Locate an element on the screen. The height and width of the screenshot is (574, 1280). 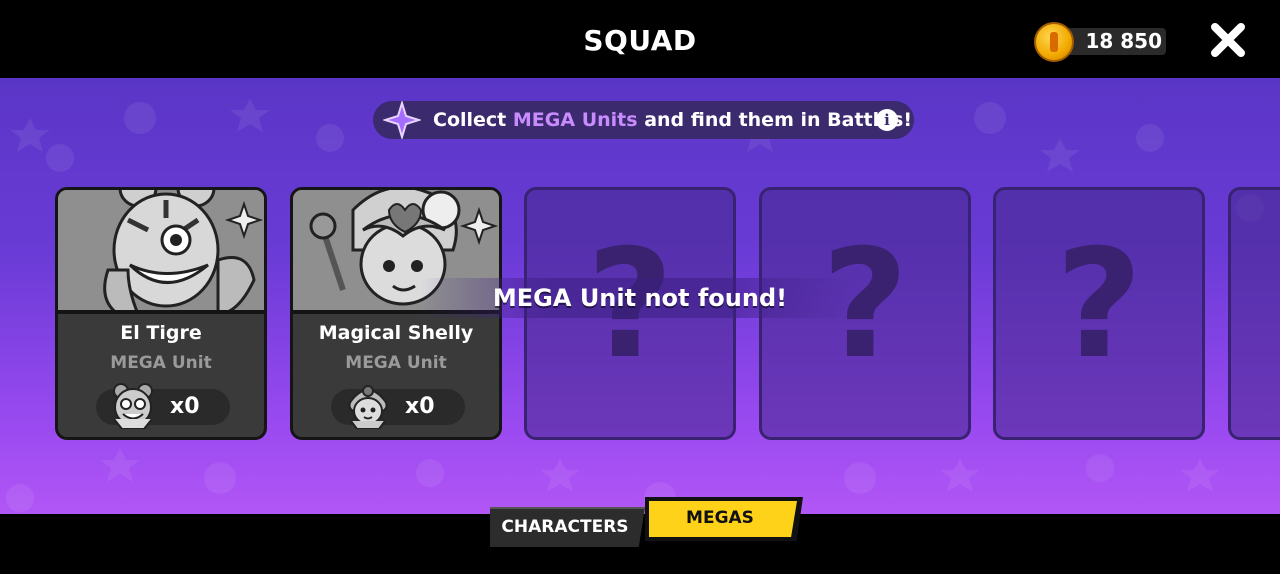
locked-unit-card-partial is located at coordinates (1254, 313).